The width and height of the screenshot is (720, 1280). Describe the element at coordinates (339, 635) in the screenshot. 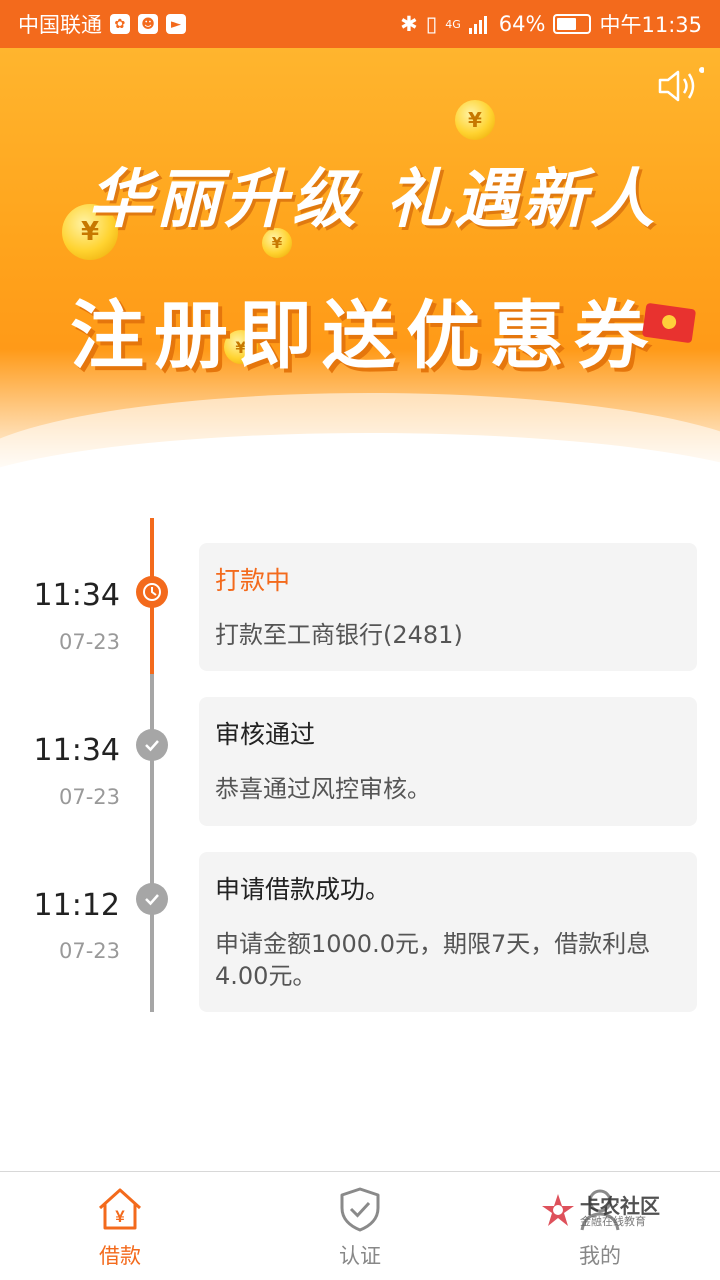

I see `timeline-description: 打款至工商银行(2481)` at that location.